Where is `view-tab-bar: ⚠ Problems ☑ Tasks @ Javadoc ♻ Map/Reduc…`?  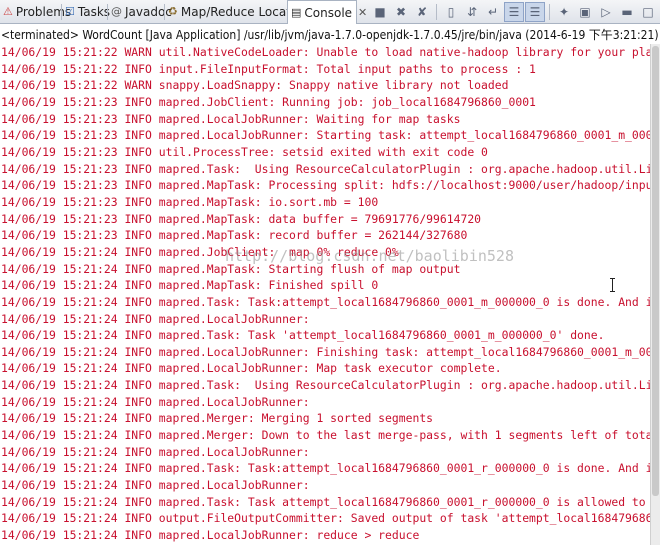 view-tab-bar: ⚠ Problems ☑ Tasks @ Javadoc ♻ Map/Reduc… is located at coordinates (330, 12).